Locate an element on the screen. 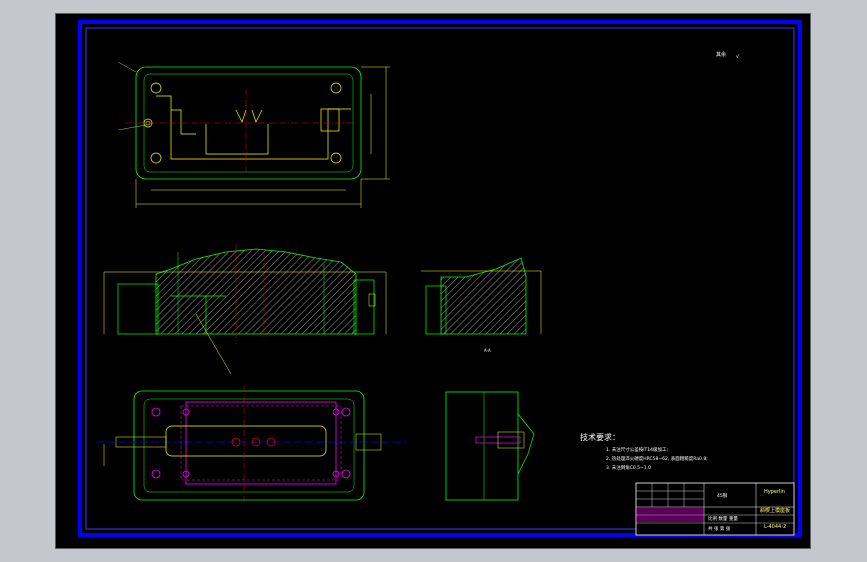  notes-line-1: 1. 未注尺寸公差按IT14级加工; is located at coordinates (637, 449).